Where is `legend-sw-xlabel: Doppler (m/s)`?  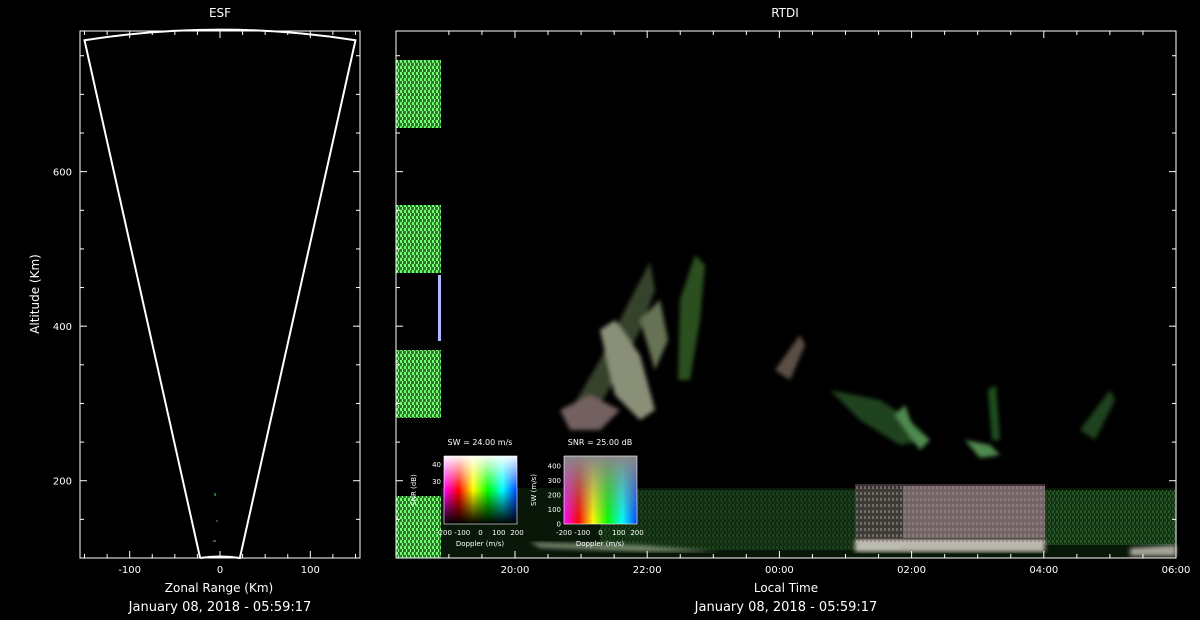
legend-sw-xlabel: Doppler (m/s) is located at coordinates (480, 544).